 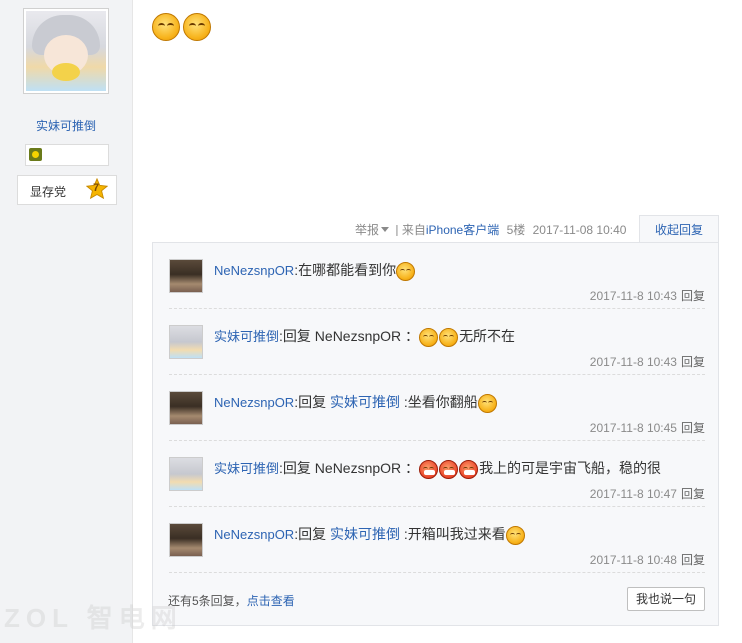 What do you see at coordinates (182, 29) in the screenshot?
I see `post-content` at bounding box center [182, 29].